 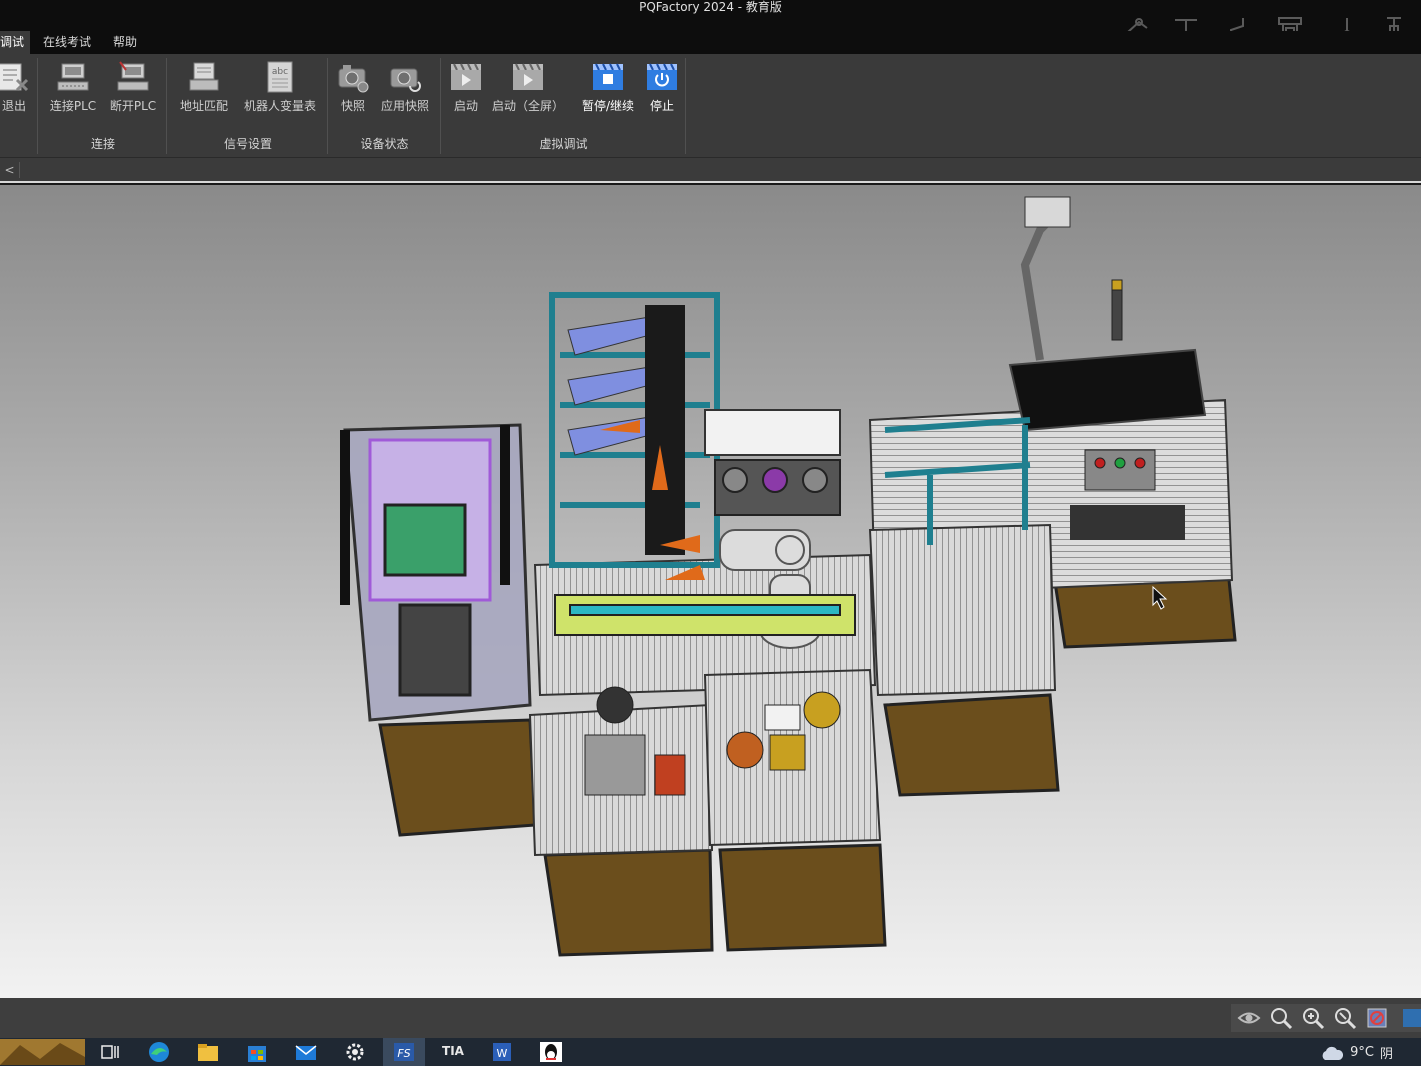 What do you see at coordinates (133, 76) in the screenshot?
I see `plc-disconnect-icon` at bounding box center [133, 76].